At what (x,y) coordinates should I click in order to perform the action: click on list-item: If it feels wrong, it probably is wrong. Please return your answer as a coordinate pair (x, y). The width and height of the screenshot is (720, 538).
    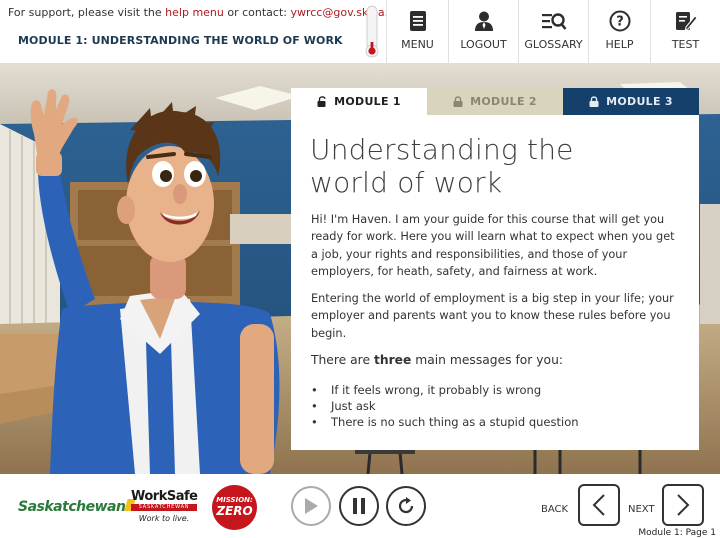
    Looking at the image, I should click on (496, 390).